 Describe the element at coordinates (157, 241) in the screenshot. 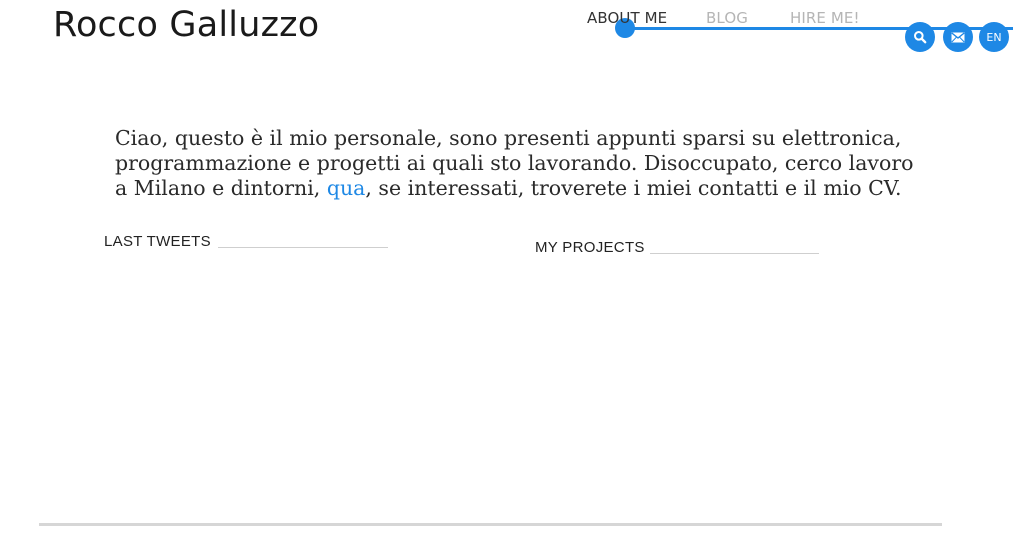

I see `tweets-heading: LAST TWEETS` at that location.